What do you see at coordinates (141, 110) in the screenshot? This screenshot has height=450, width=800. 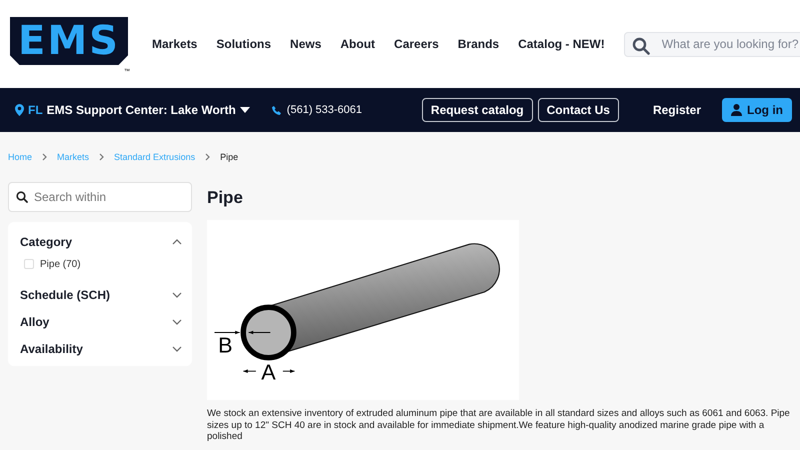 I see `location-name: EMS Support Center: Lake Worth` at bounding box center [141, 110].